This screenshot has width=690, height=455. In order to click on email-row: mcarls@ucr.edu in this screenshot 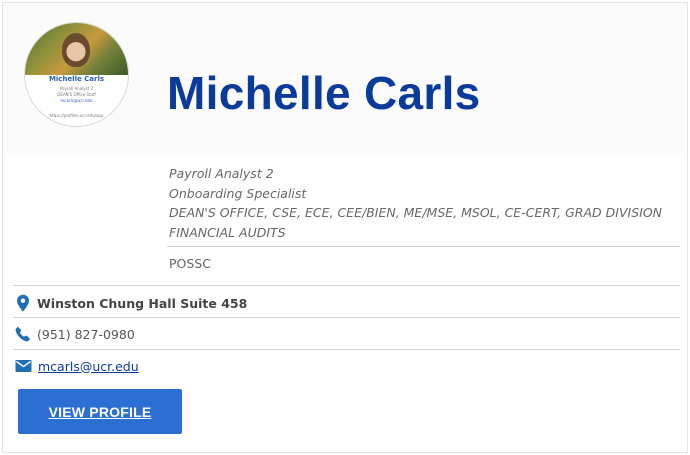, I will do `click(347, 366)`.